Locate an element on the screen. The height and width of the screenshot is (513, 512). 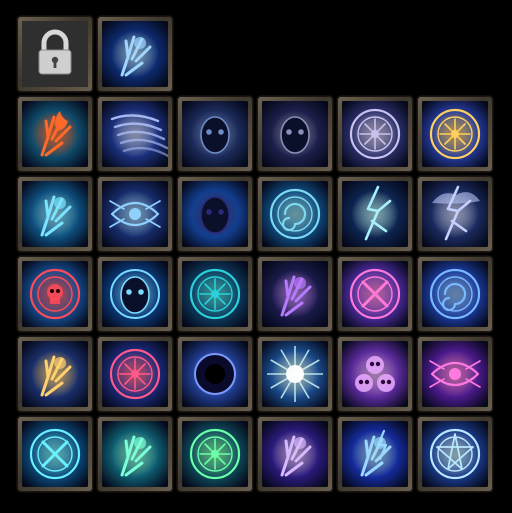
lightning-icon is located at coordinates (375, 214).